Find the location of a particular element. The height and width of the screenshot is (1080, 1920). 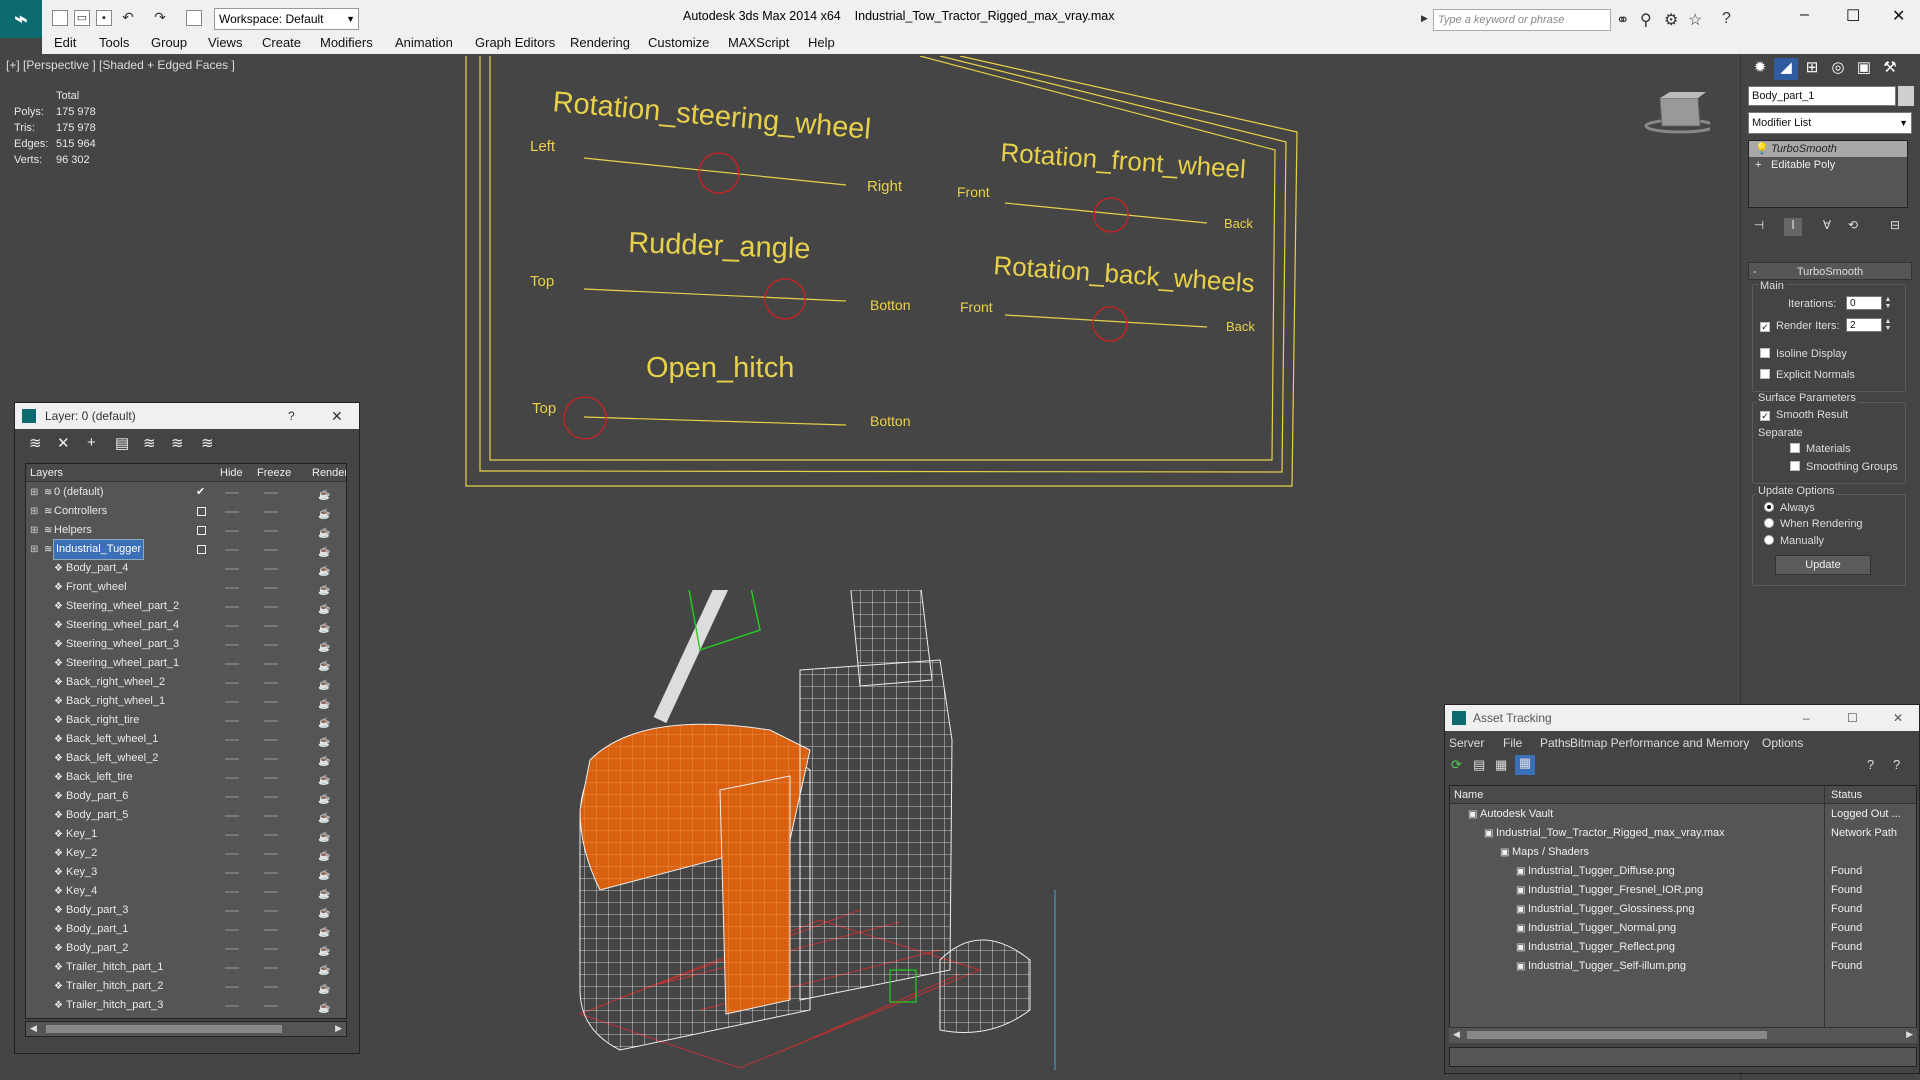

menu-help: Help is located at coordinates (821, 42).